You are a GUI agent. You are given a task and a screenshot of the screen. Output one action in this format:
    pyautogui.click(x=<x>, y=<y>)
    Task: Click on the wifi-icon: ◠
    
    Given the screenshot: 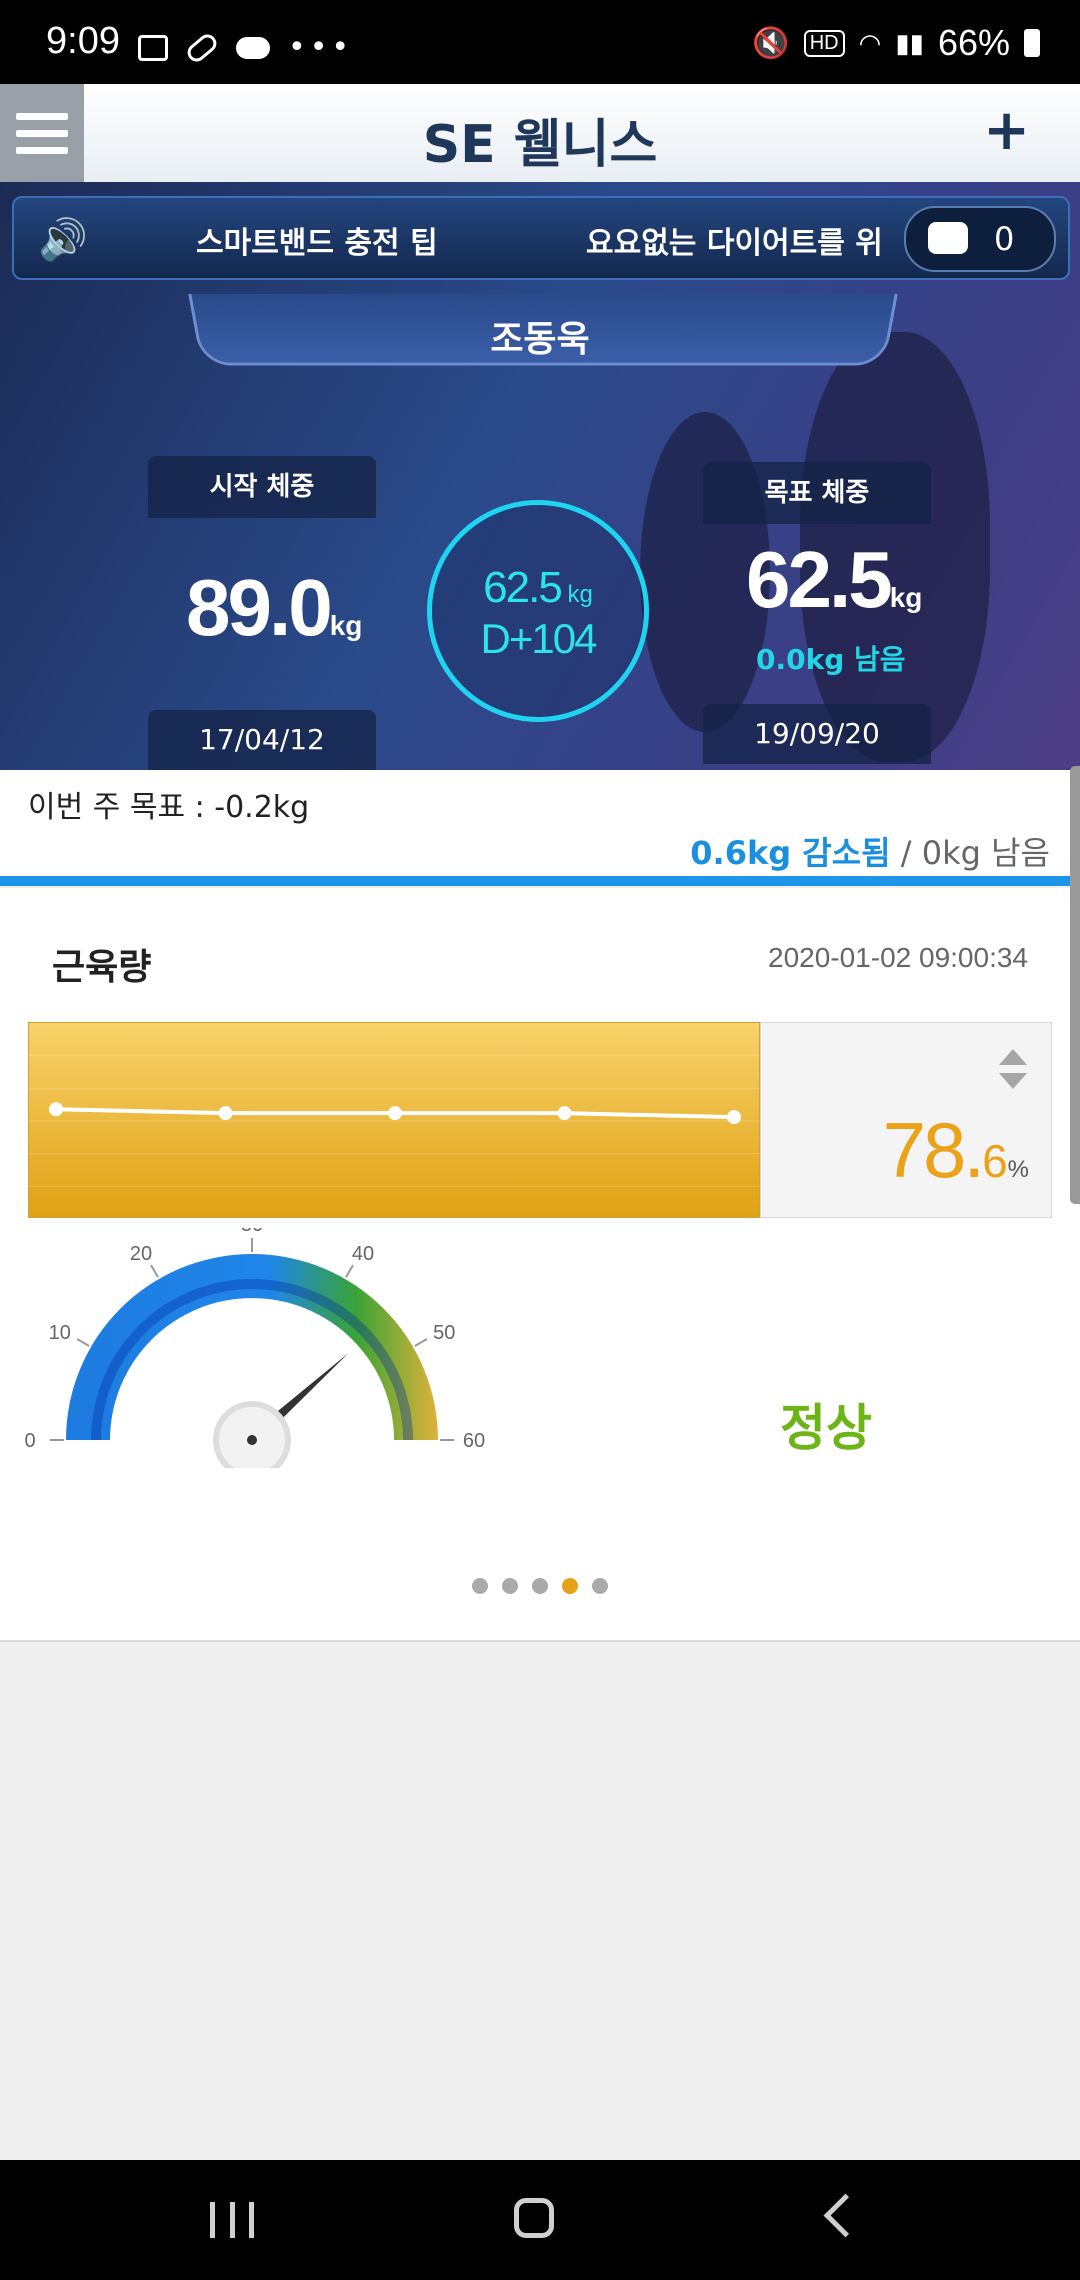 What is the action you would take?
    pyautogui.click(x=870, y=42)
    